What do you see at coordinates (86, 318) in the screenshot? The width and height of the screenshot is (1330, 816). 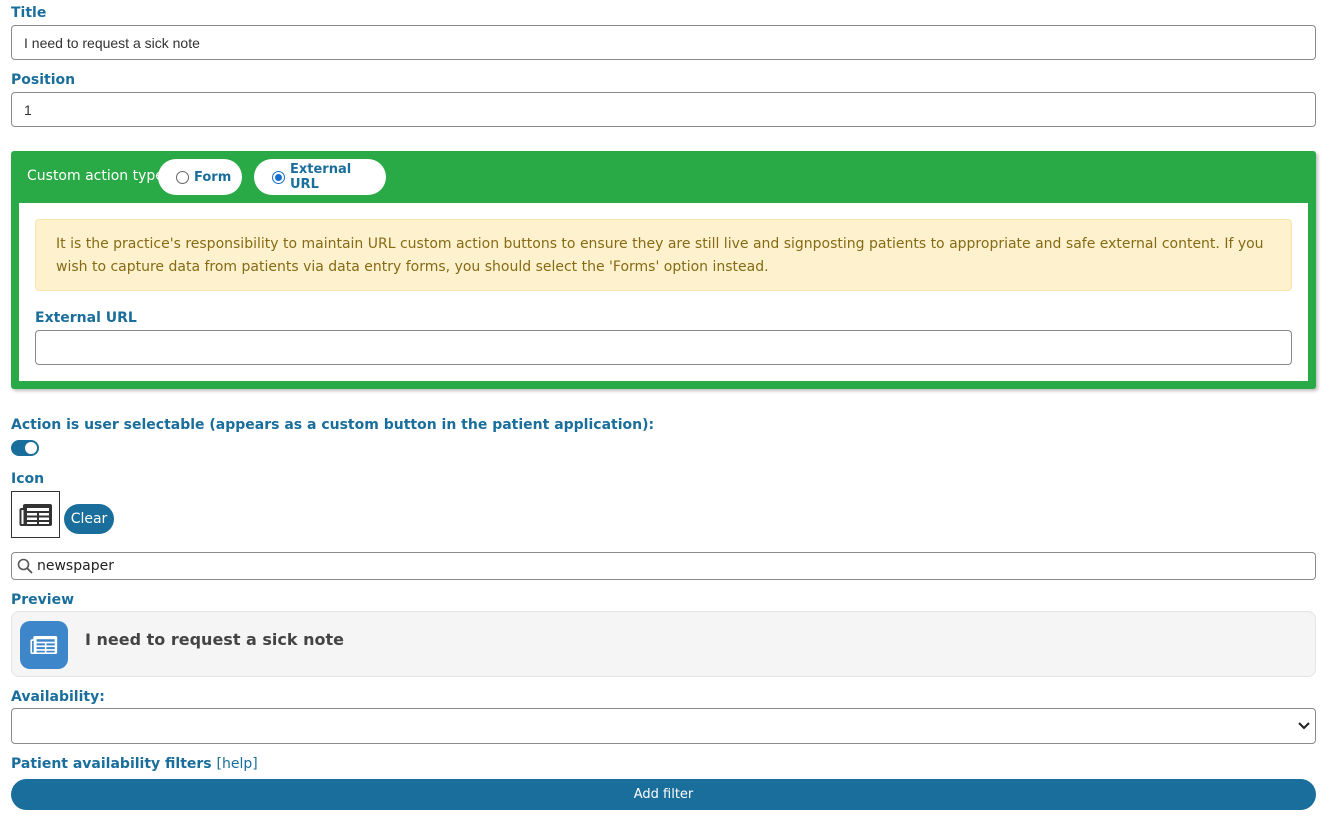 I see `external-url-label: External URL` at bounding box center [86, 318].